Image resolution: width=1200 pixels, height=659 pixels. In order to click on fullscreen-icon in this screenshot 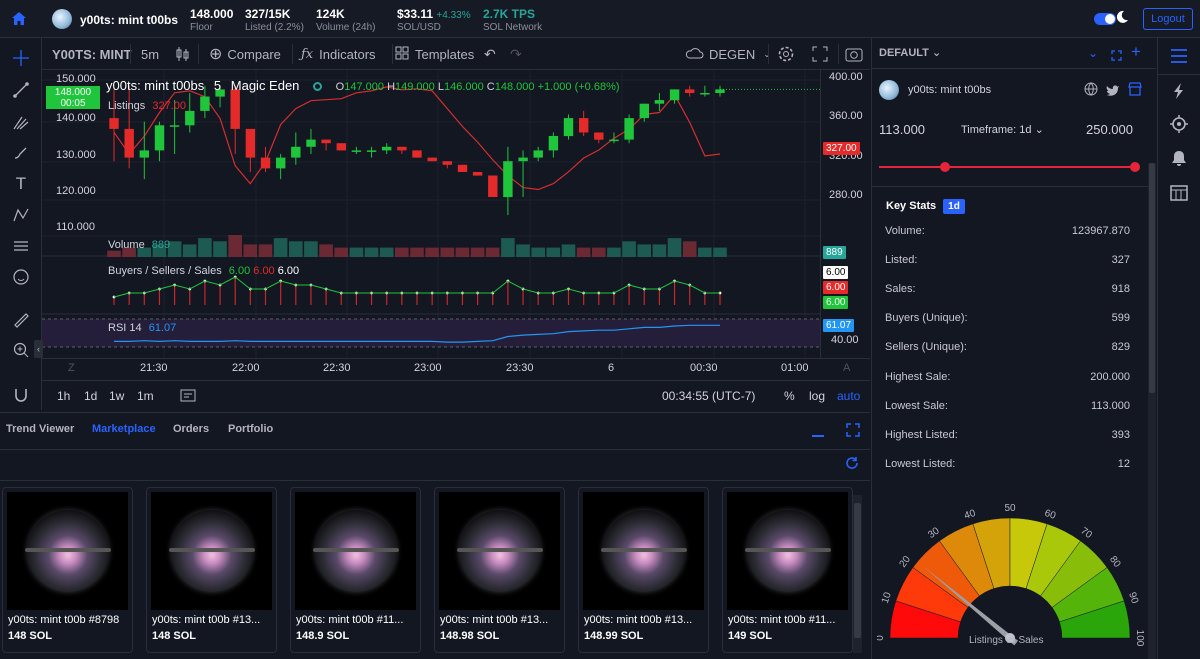, I will do `click(820, 54)`.